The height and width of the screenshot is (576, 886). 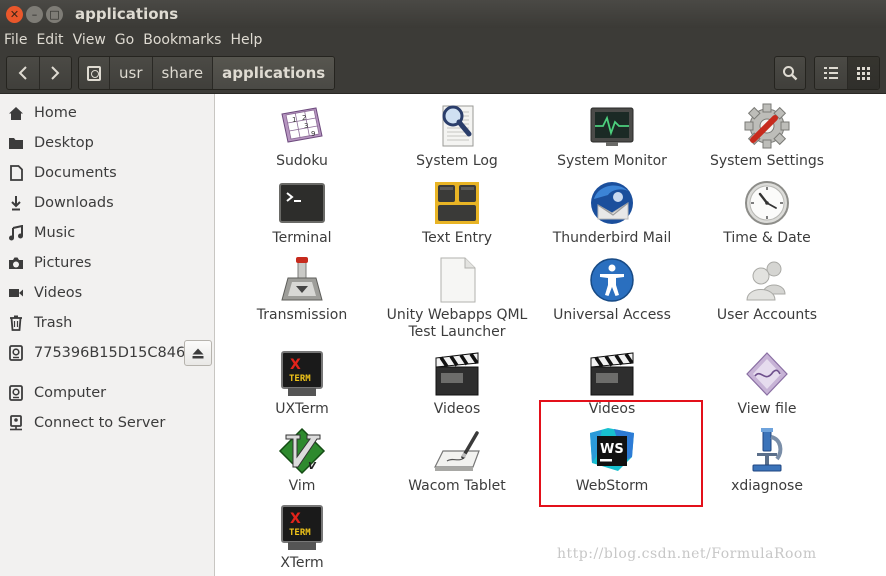 I want to click on computer-icon, so click(x=16, y=393).